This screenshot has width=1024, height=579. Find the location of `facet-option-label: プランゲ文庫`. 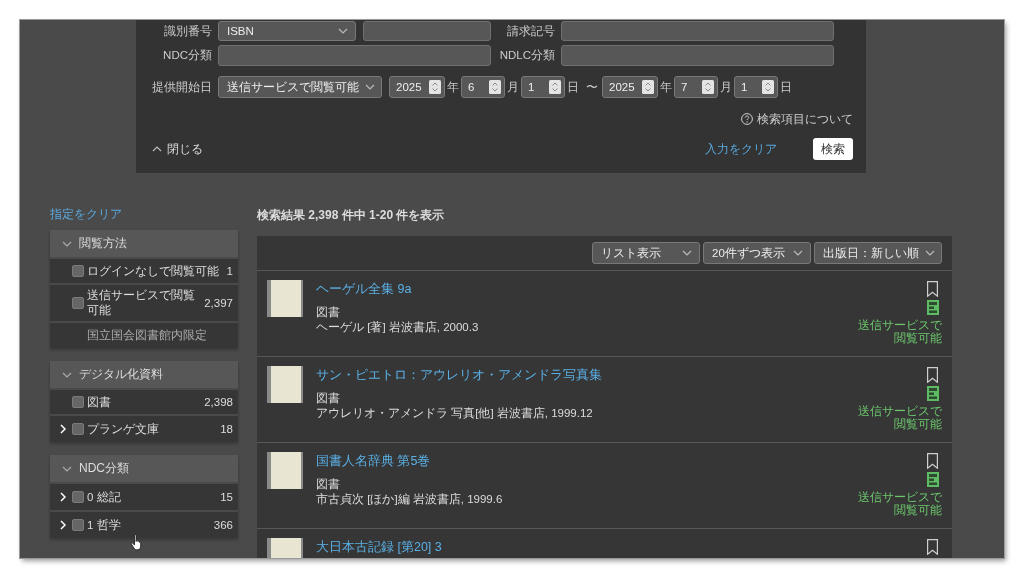

facet-option-label: プランゲ文庫 is located at coordinates (123, 429).